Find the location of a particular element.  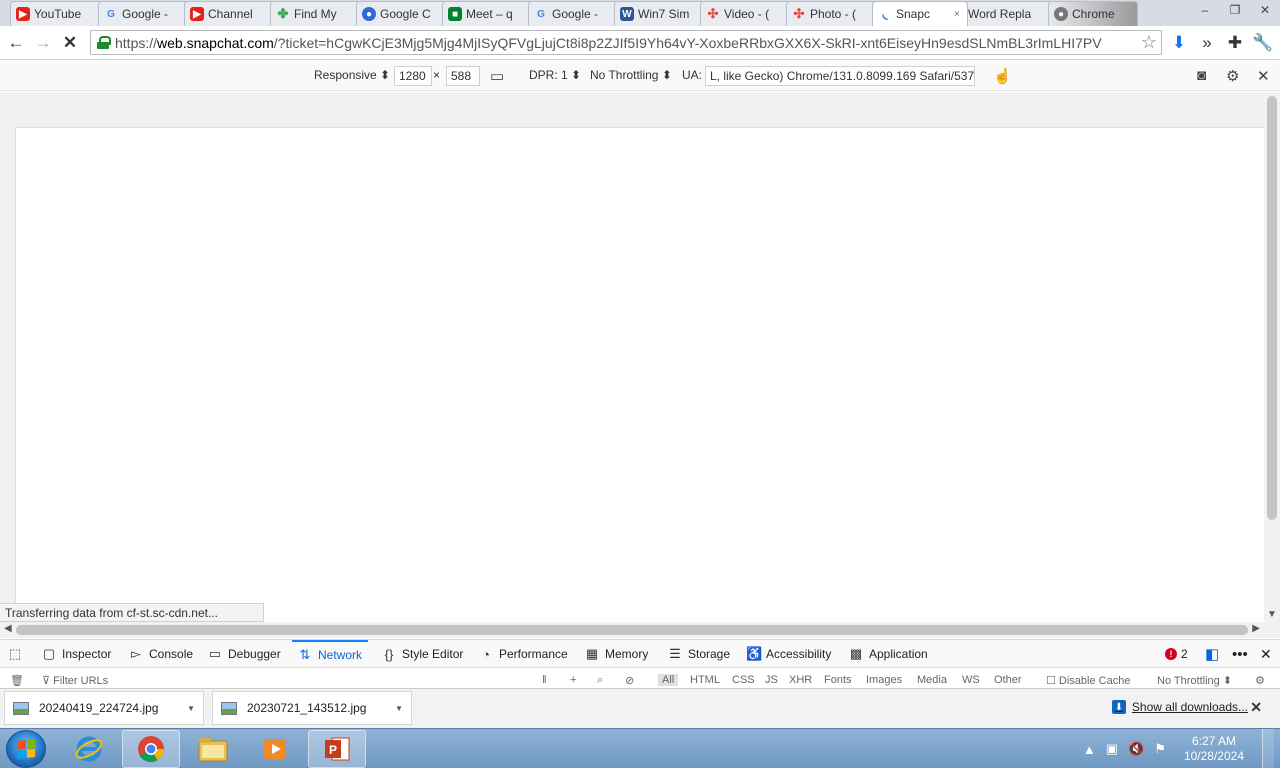

network-throttling-selector: No Throttling ⬍ is located at coordinates (1194, 680).